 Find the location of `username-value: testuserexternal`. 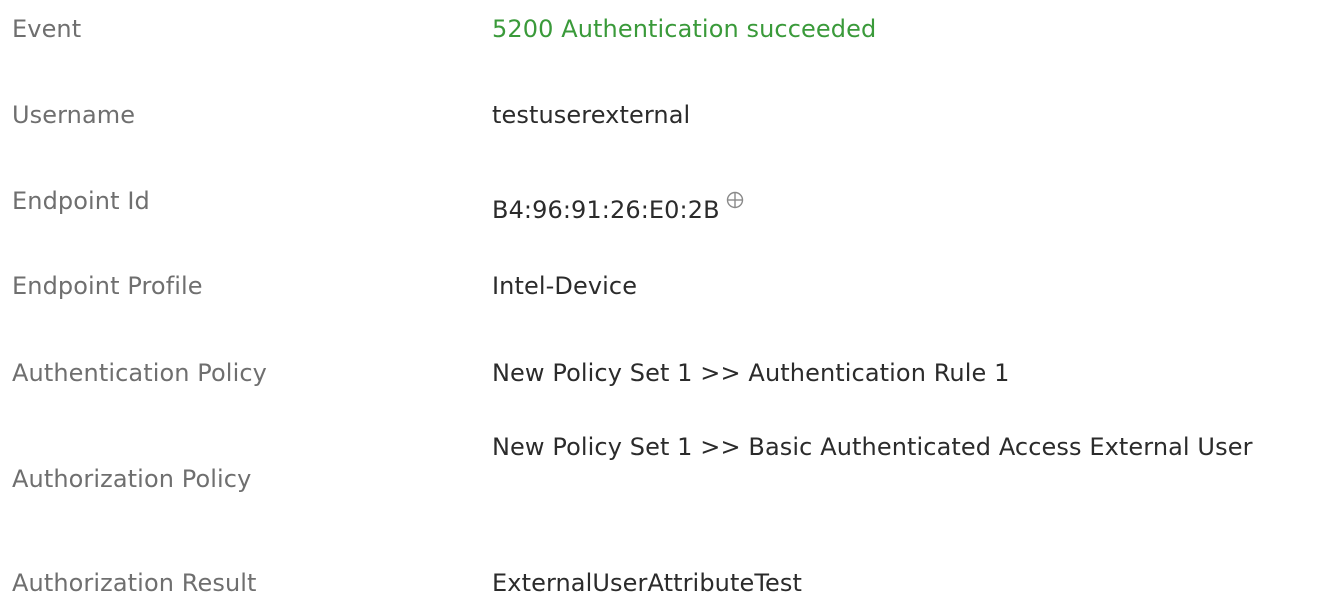

username-value: testuserexternal is located at coordinates (591, 115).